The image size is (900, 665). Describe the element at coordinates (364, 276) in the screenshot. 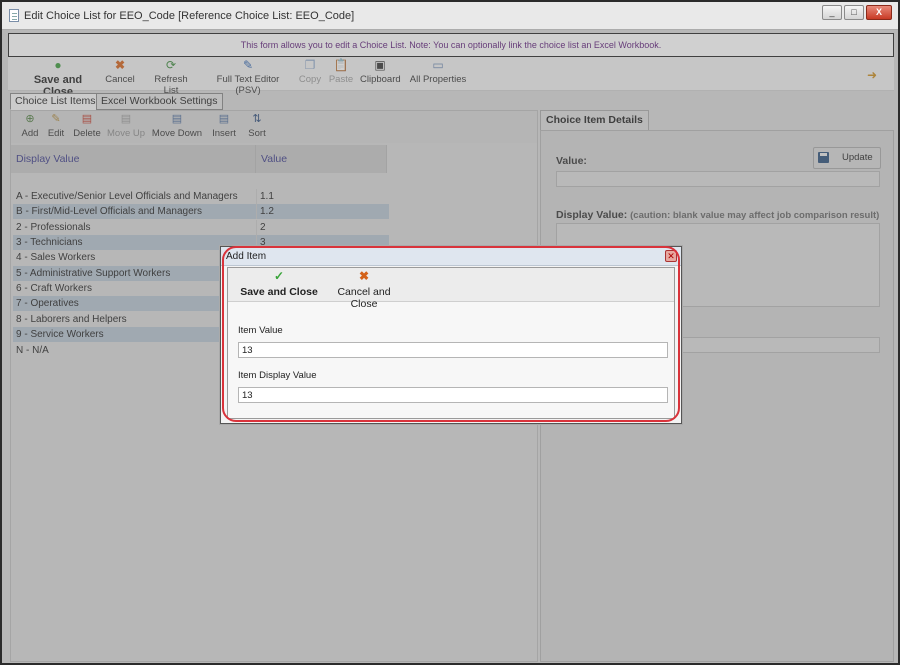

I see `cancel-x-icon: ✖` at that location.